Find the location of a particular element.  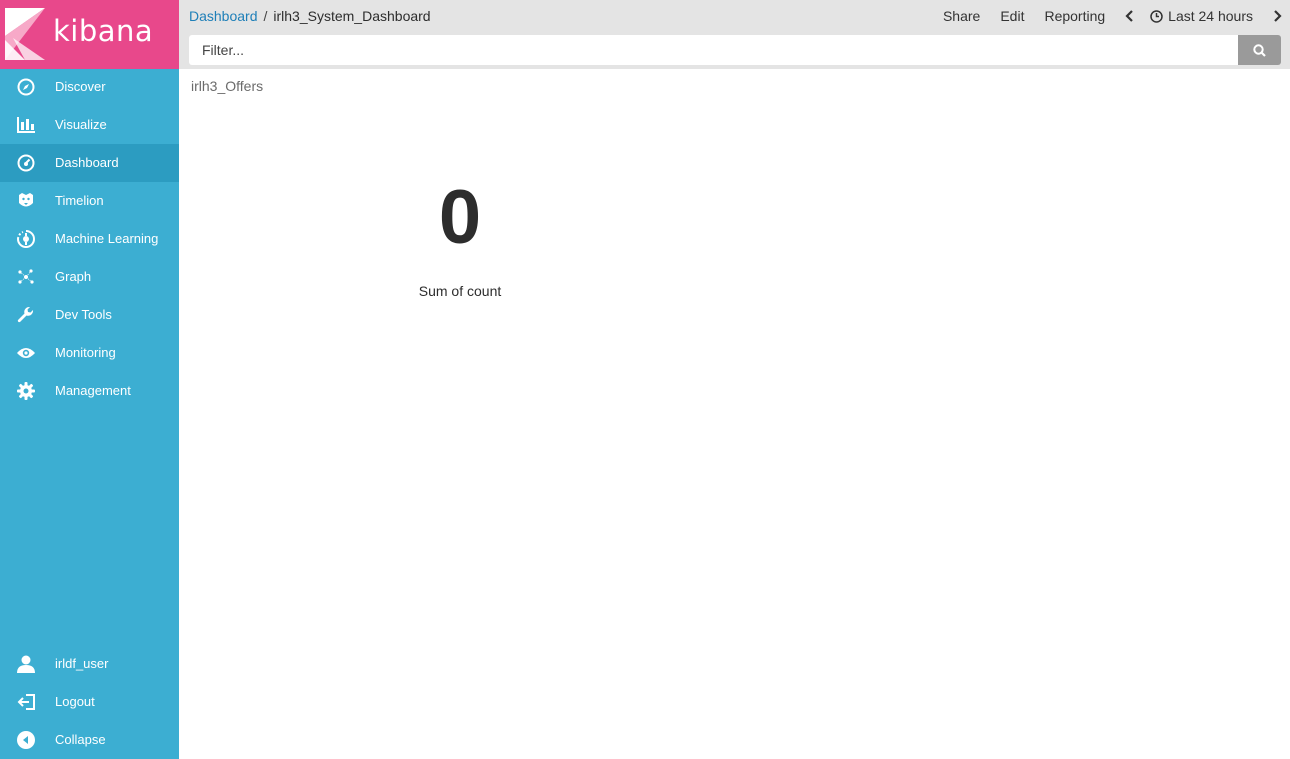

sidebar-item-monitoring: Monitoring is located at coordinates (89, 353).